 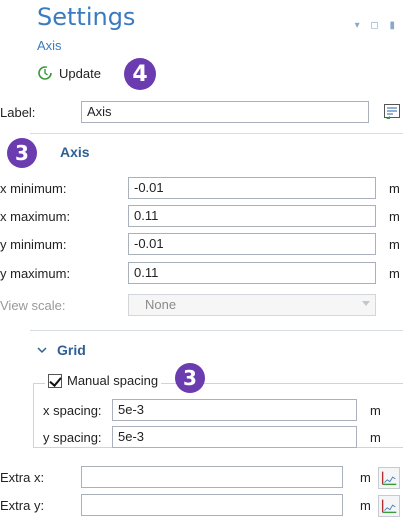 What do you see at coordinates (375, 410) in the screenshot?
I see `x-spacing-unit: m` at bounding box center [375, 410].